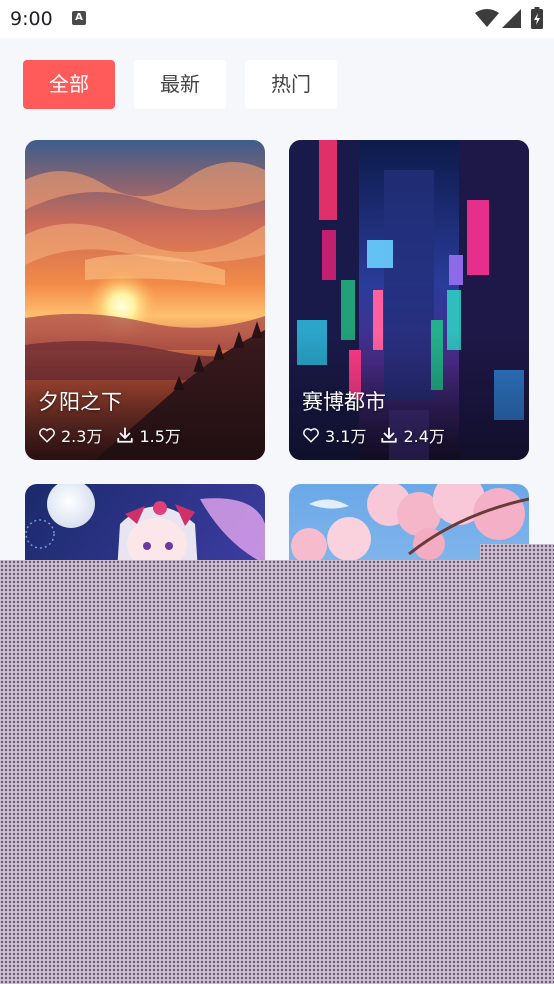 This screenshot has width=554, height=984. I want to click on wallpaper-card-sunset: 夕阳之下 2.3万 1.5万, so click(145, 300).